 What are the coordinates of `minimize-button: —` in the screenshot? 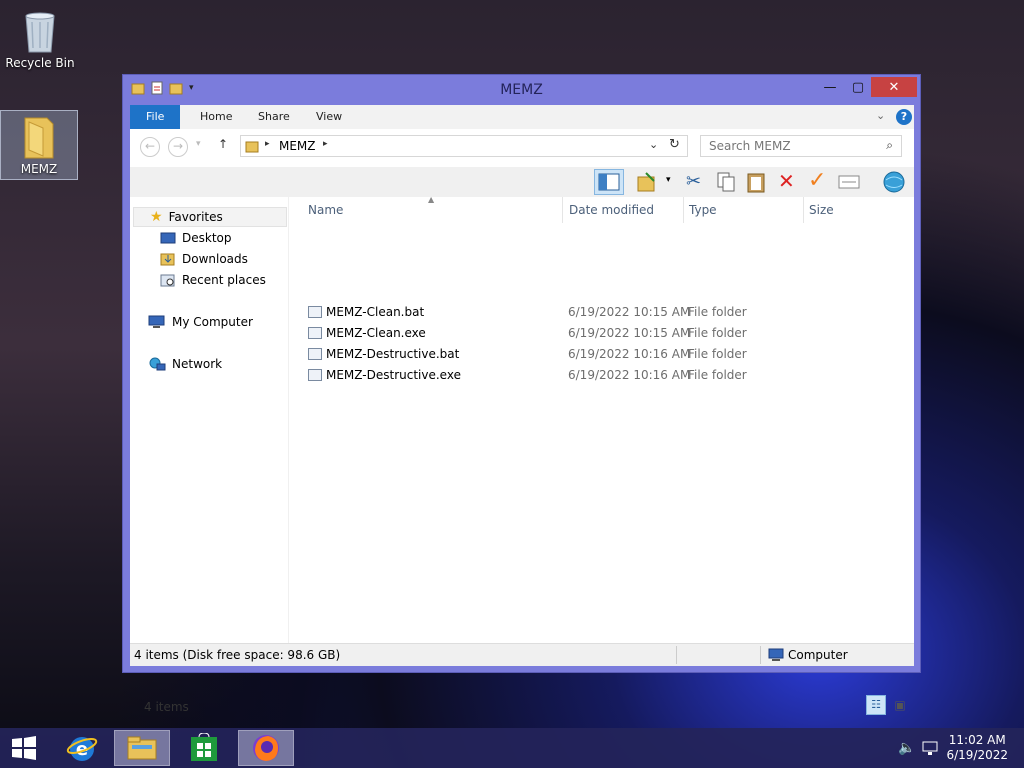 It's located at (830, 87).